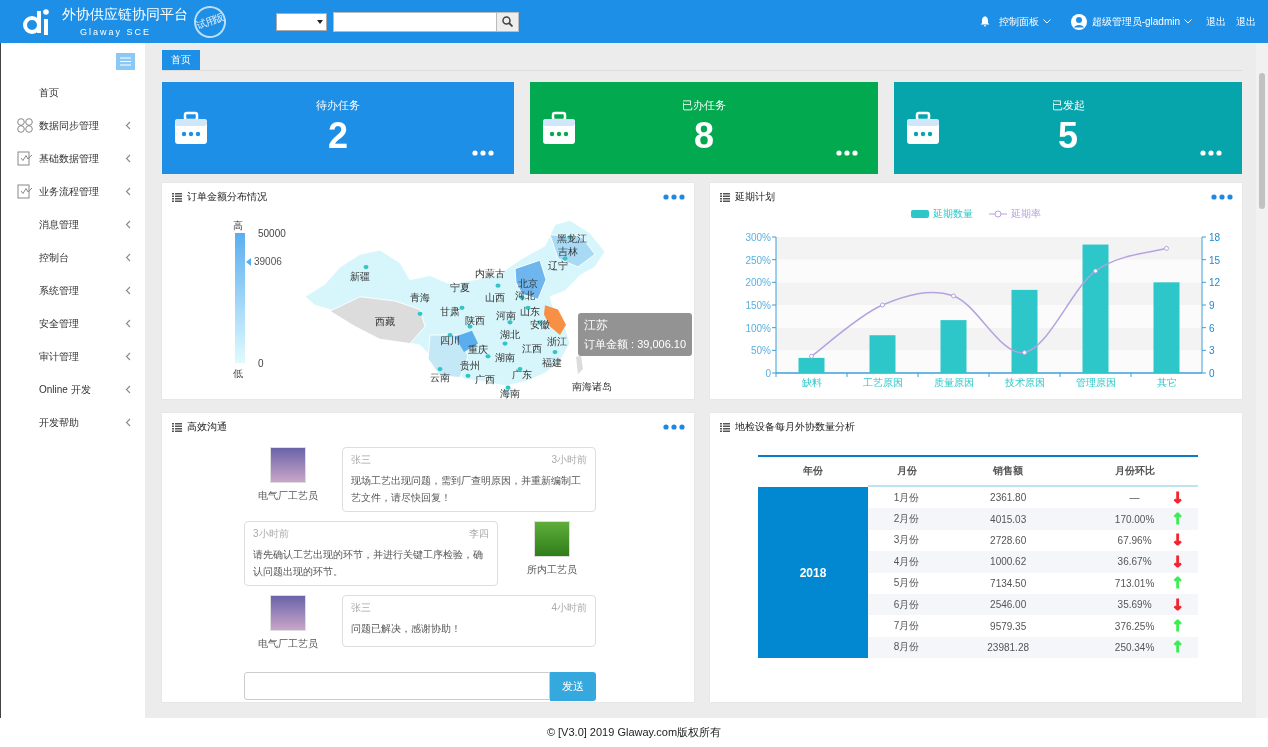 This screenshot has width=1268, height=747. Describe the element at coordinates (811, 382) in the screenshot. I see `axis-tick-label: 缺料` at that location.